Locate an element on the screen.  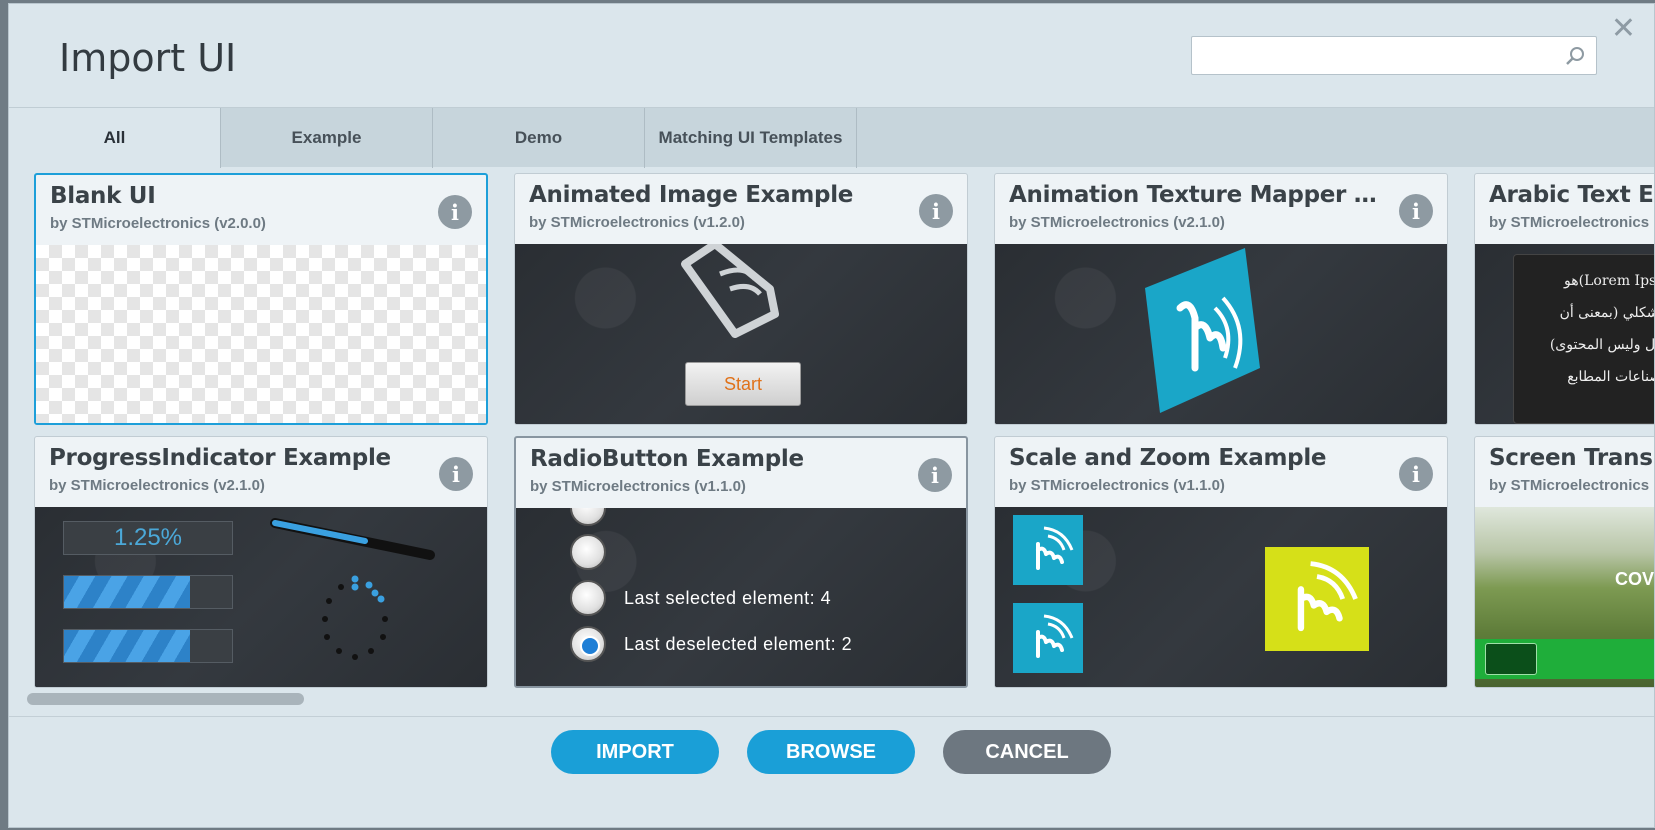
card-subtitle: by STMicroelectronics (v1.2.0) is located at coordinates (637, 222).